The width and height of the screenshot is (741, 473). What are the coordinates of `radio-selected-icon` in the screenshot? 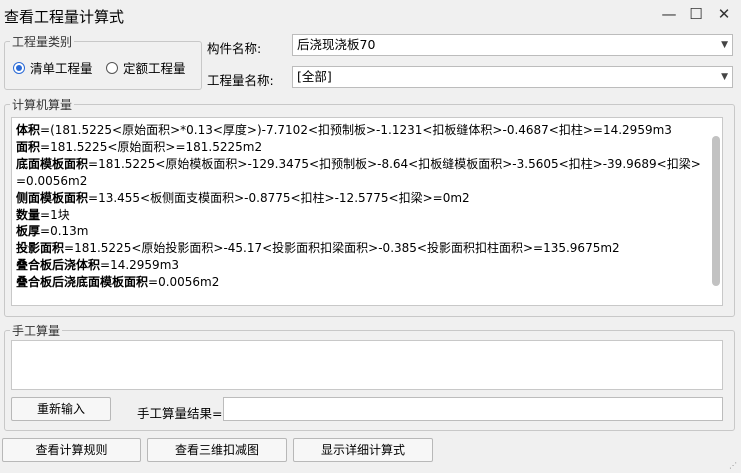 It's located at (19, 67).